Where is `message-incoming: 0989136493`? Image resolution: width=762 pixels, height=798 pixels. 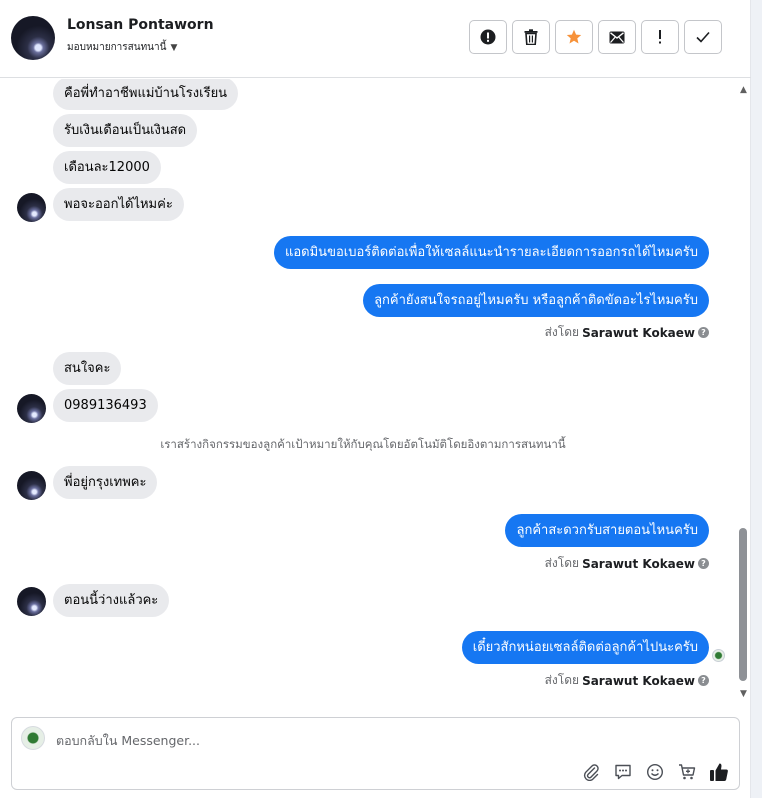
message-incoming: 0989136493 is located at coordinates (105, 405).